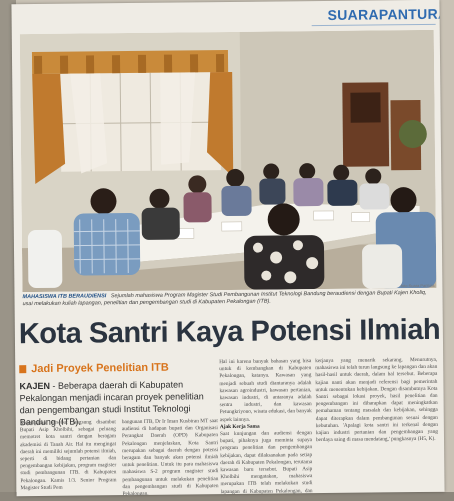 This screenshot has width=454, height=501. I want to click on masthead-brand: SUARAPANTURA, so click(386, 14).